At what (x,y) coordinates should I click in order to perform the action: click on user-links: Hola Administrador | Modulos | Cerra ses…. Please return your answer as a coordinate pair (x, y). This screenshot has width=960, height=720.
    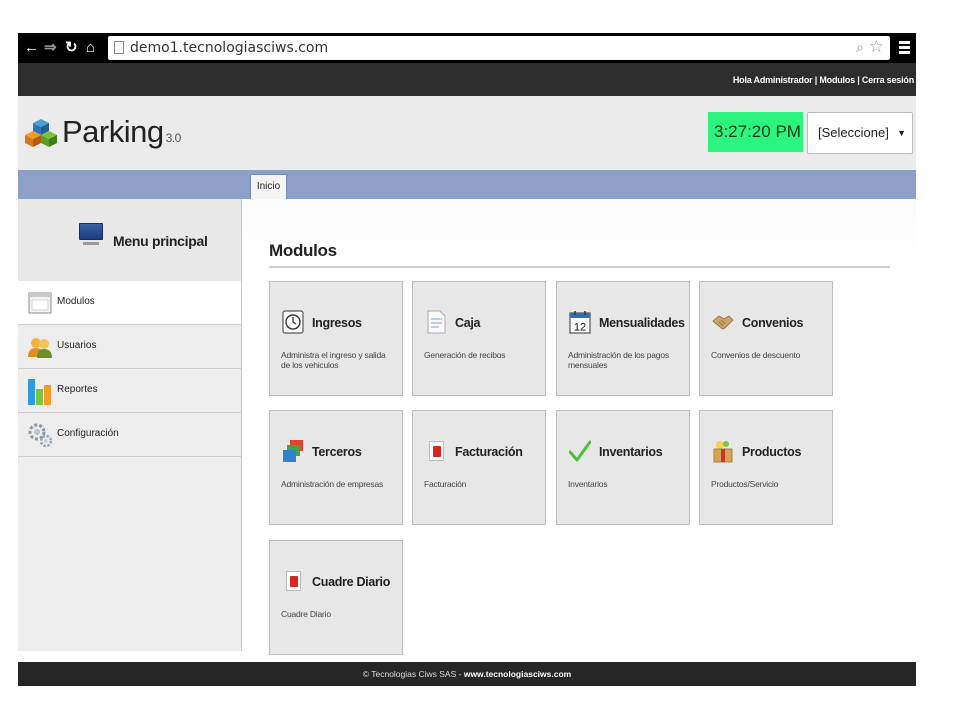
    Looking at the image, I should click on (823, 80).